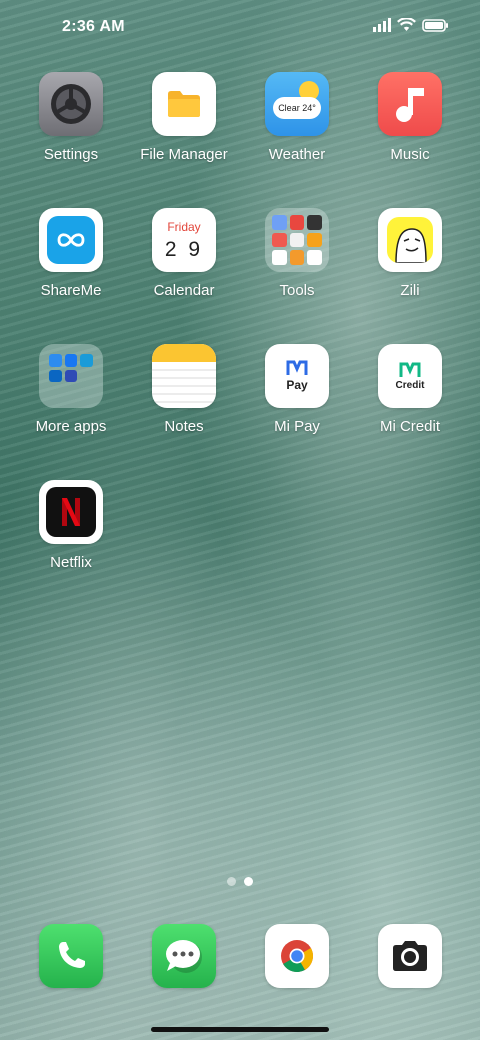 The height and width of the screenshot is (1040, 480). What do you see at coordinates (435, 27) in the screenshot?
I see `battery-icon` at bounding box center [435, 27].